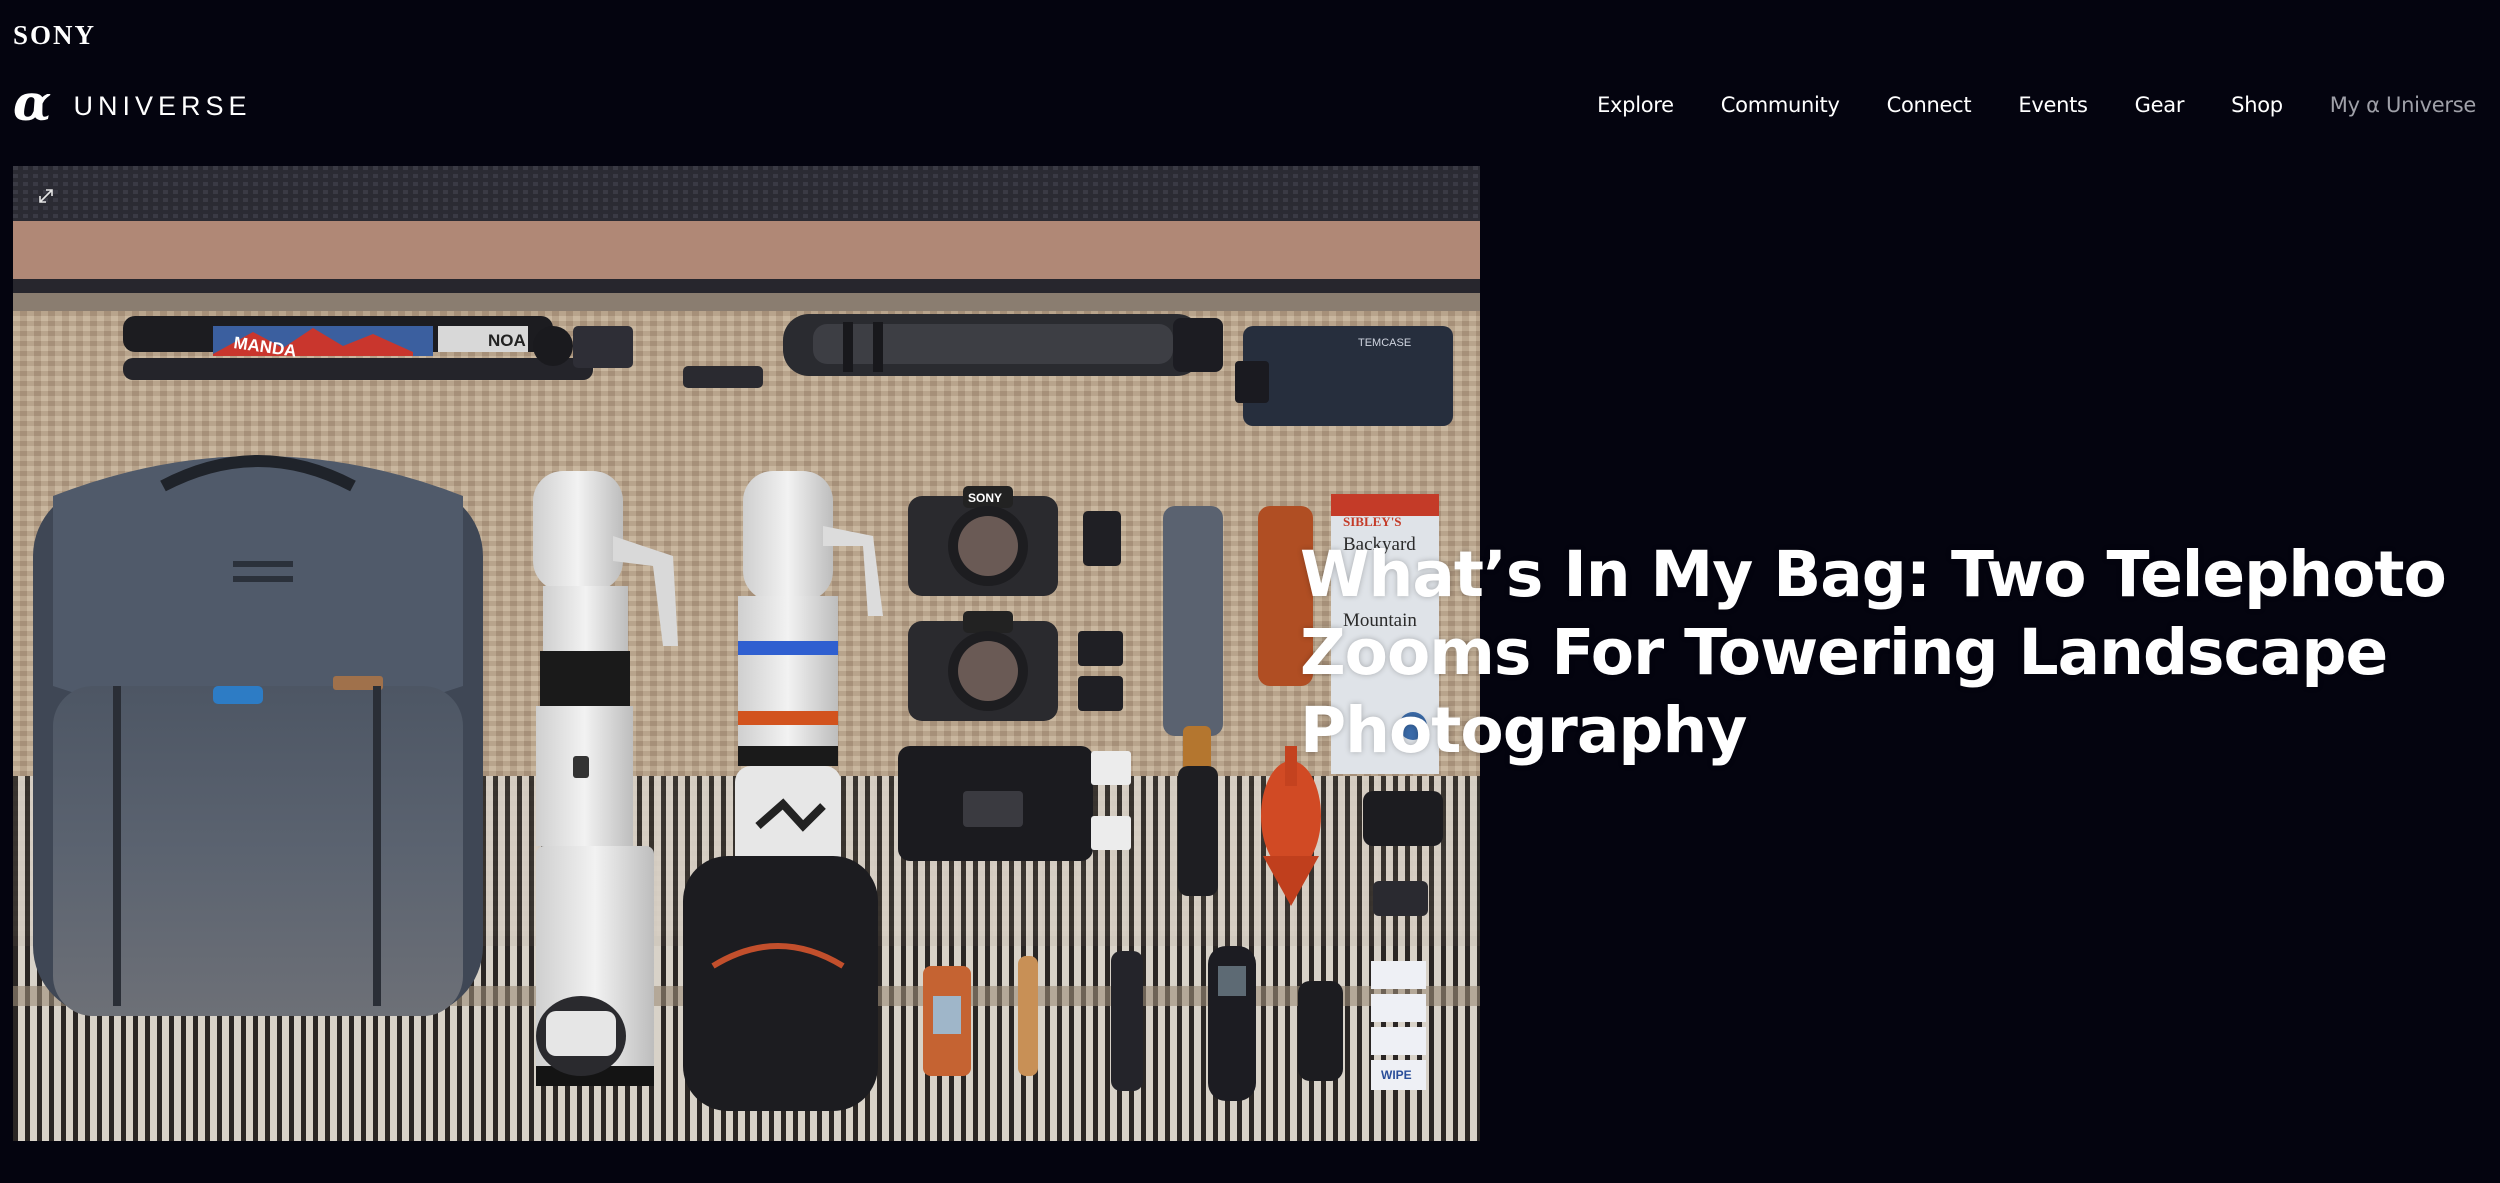 The width and height of the screenshot is (2500, 1183). I want to click on expand-icon, so click(46, 196).